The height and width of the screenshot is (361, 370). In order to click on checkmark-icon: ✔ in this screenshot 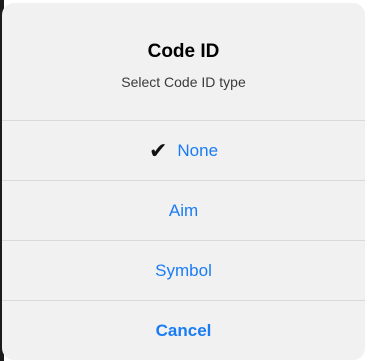, I will do `click(158, 150)`.